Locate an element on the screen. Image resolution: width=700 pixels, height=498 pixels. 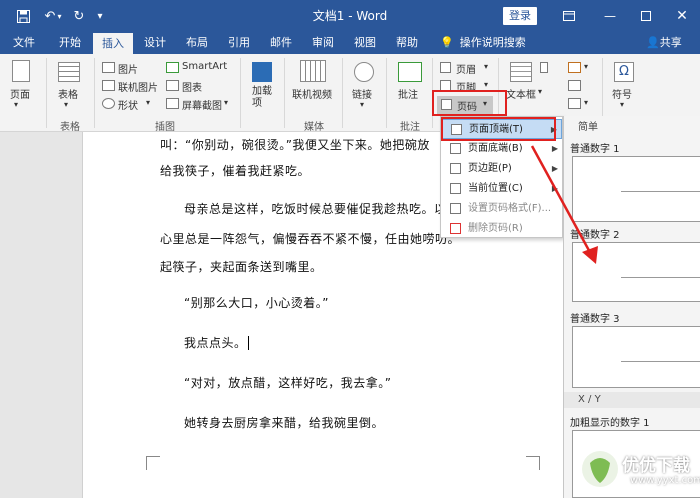
margin-marker is located at coordinates (533, 463).